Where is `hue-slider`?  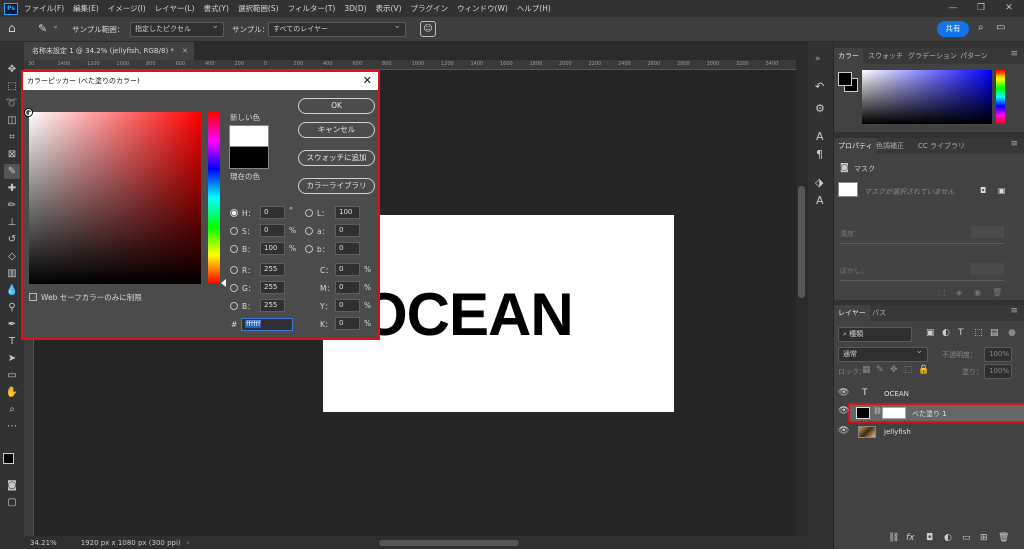 hue-slider is located at coordinates (214, 198).